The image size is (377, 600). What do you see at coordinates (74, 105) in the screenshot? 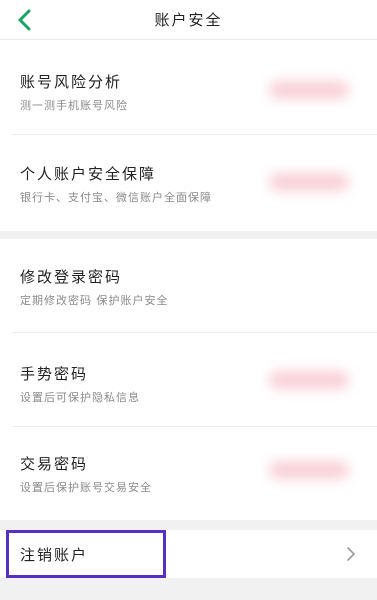
I see `item-subtitle: 测一测手机账号风险` at bounding box center [74, 105].